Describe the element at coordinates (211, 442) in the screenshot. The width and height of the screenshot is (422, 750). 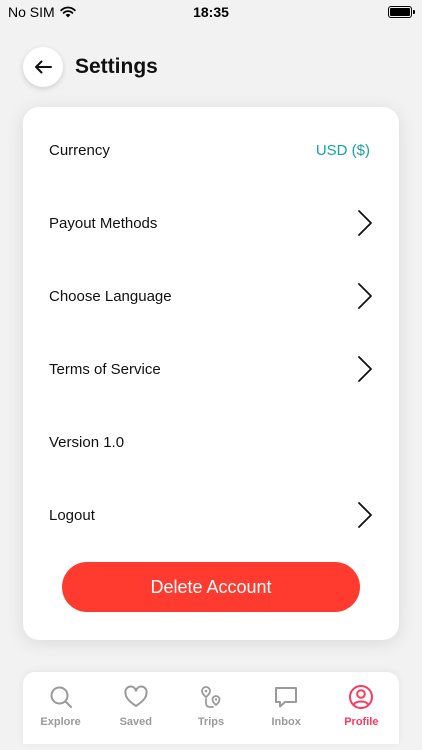
I see `version-row: Version 1.0` at that location.